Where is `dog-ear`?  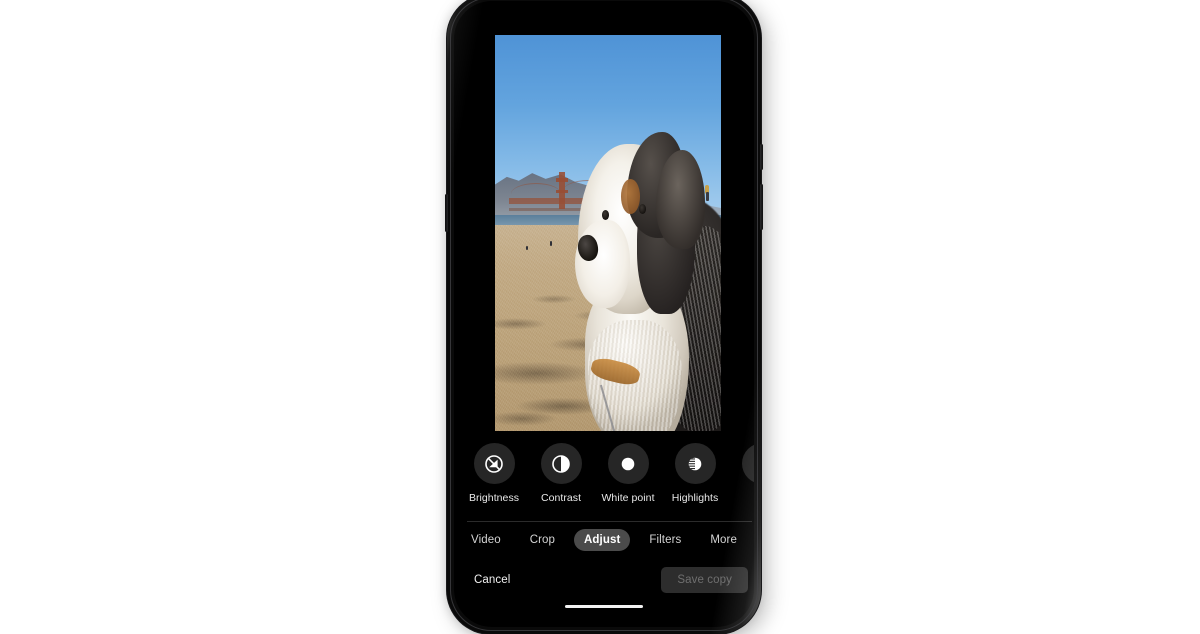
dog-ear is located at coordinates (681, 199).